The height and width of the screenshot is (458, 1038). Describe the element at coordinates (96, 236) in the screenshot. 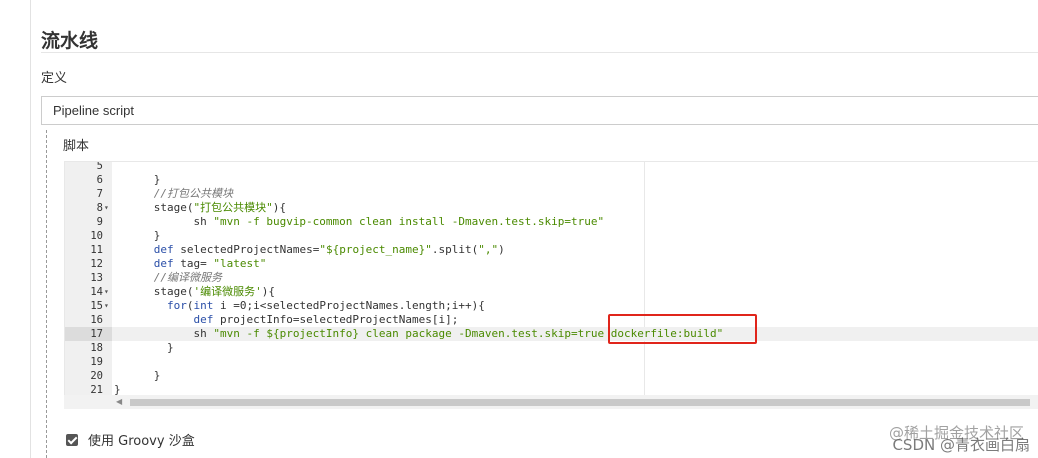

I see `line-number: 10` at that location.